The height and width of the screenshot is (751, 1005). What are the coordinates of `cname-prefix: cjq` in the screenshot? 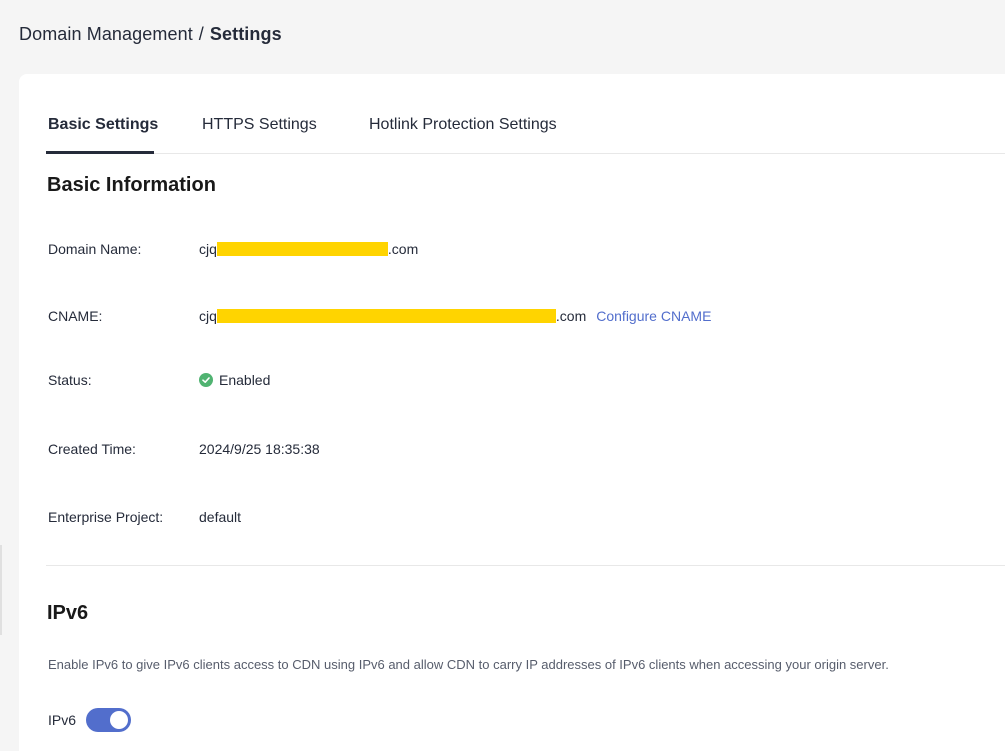 It's located at (208, 316).